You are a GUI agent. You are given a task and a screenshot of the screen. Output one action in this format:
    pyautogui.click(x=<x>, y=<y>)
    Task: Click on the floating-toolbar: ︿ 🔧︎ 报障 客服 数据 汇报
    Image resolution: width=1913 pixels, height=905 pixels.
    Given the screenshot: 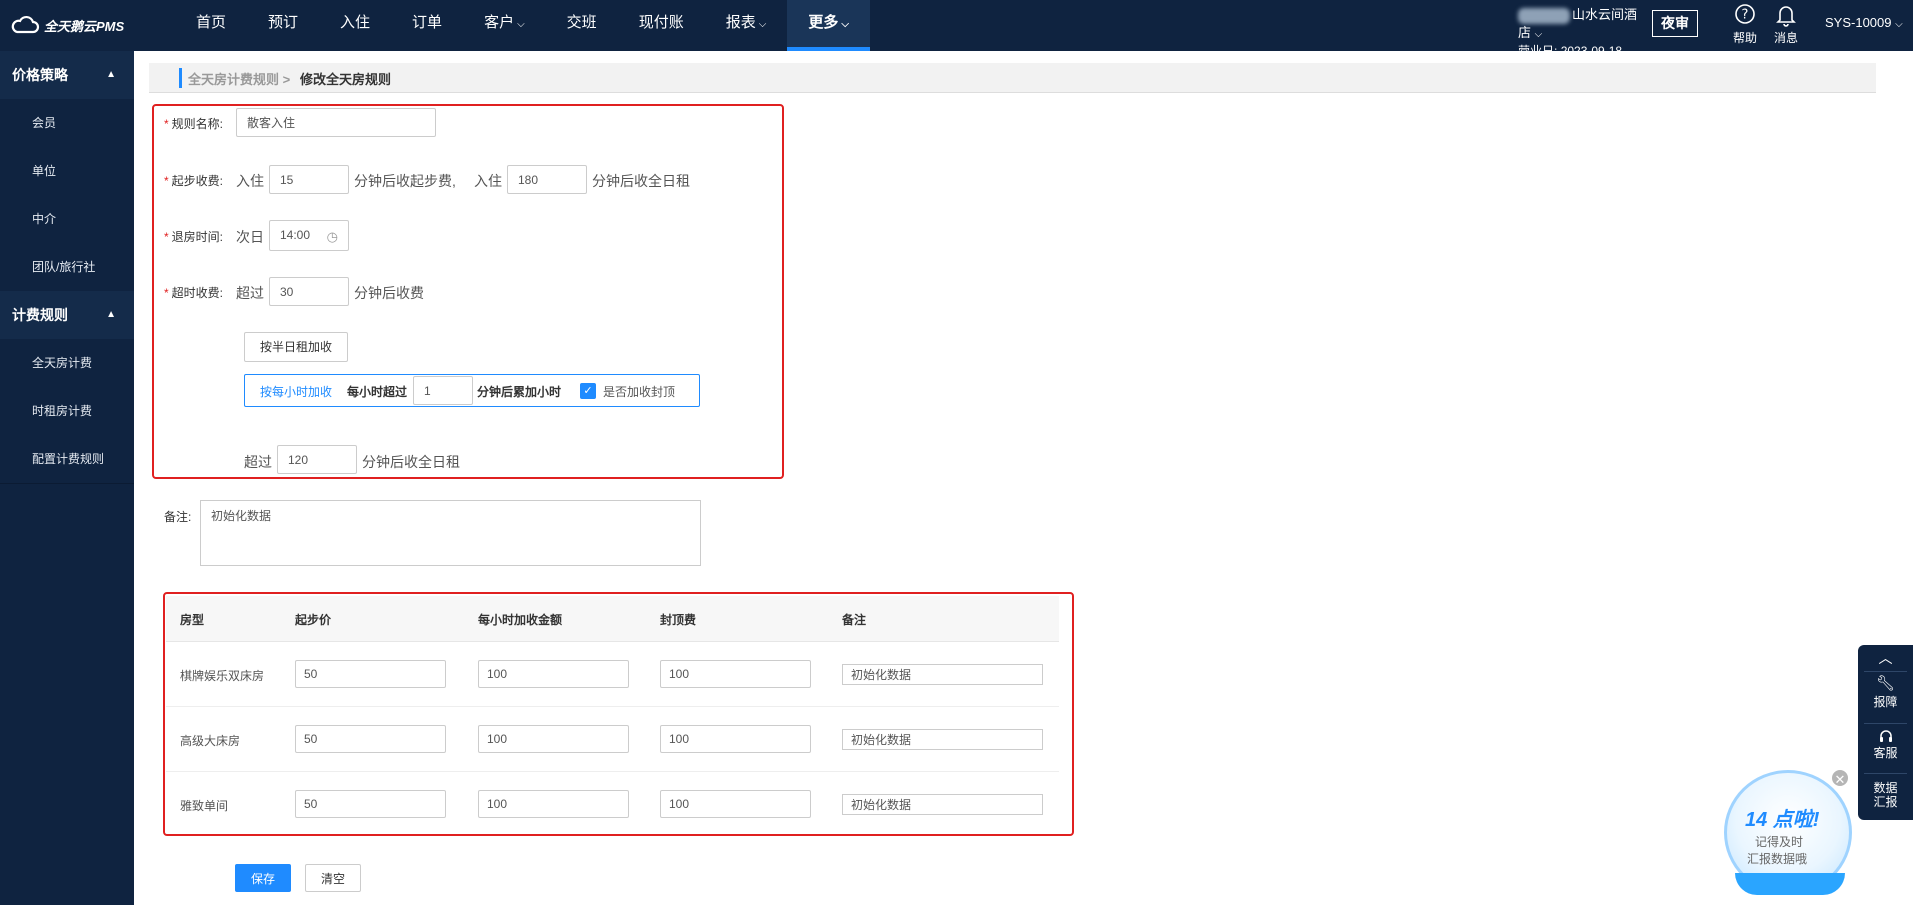 What is the action you would take?
    pyautogui.click(x=1885, y=732)
    